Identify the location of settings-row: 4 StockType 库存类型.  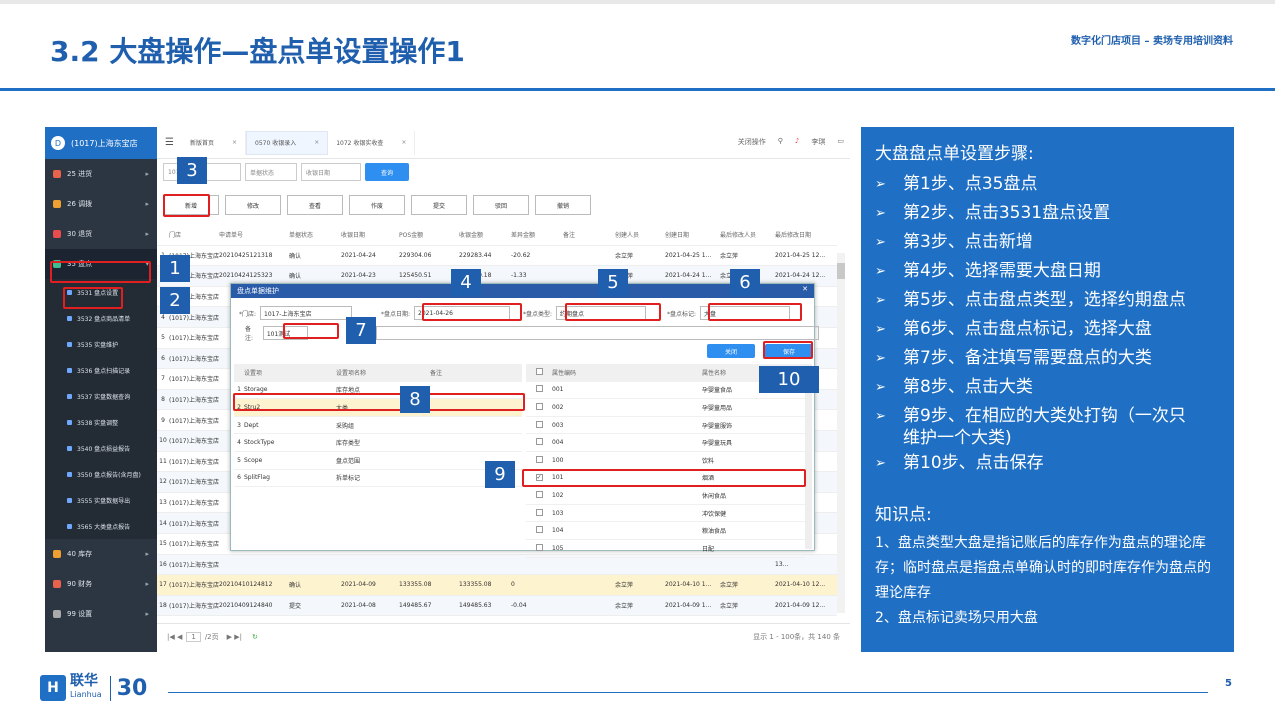
(378, 443).